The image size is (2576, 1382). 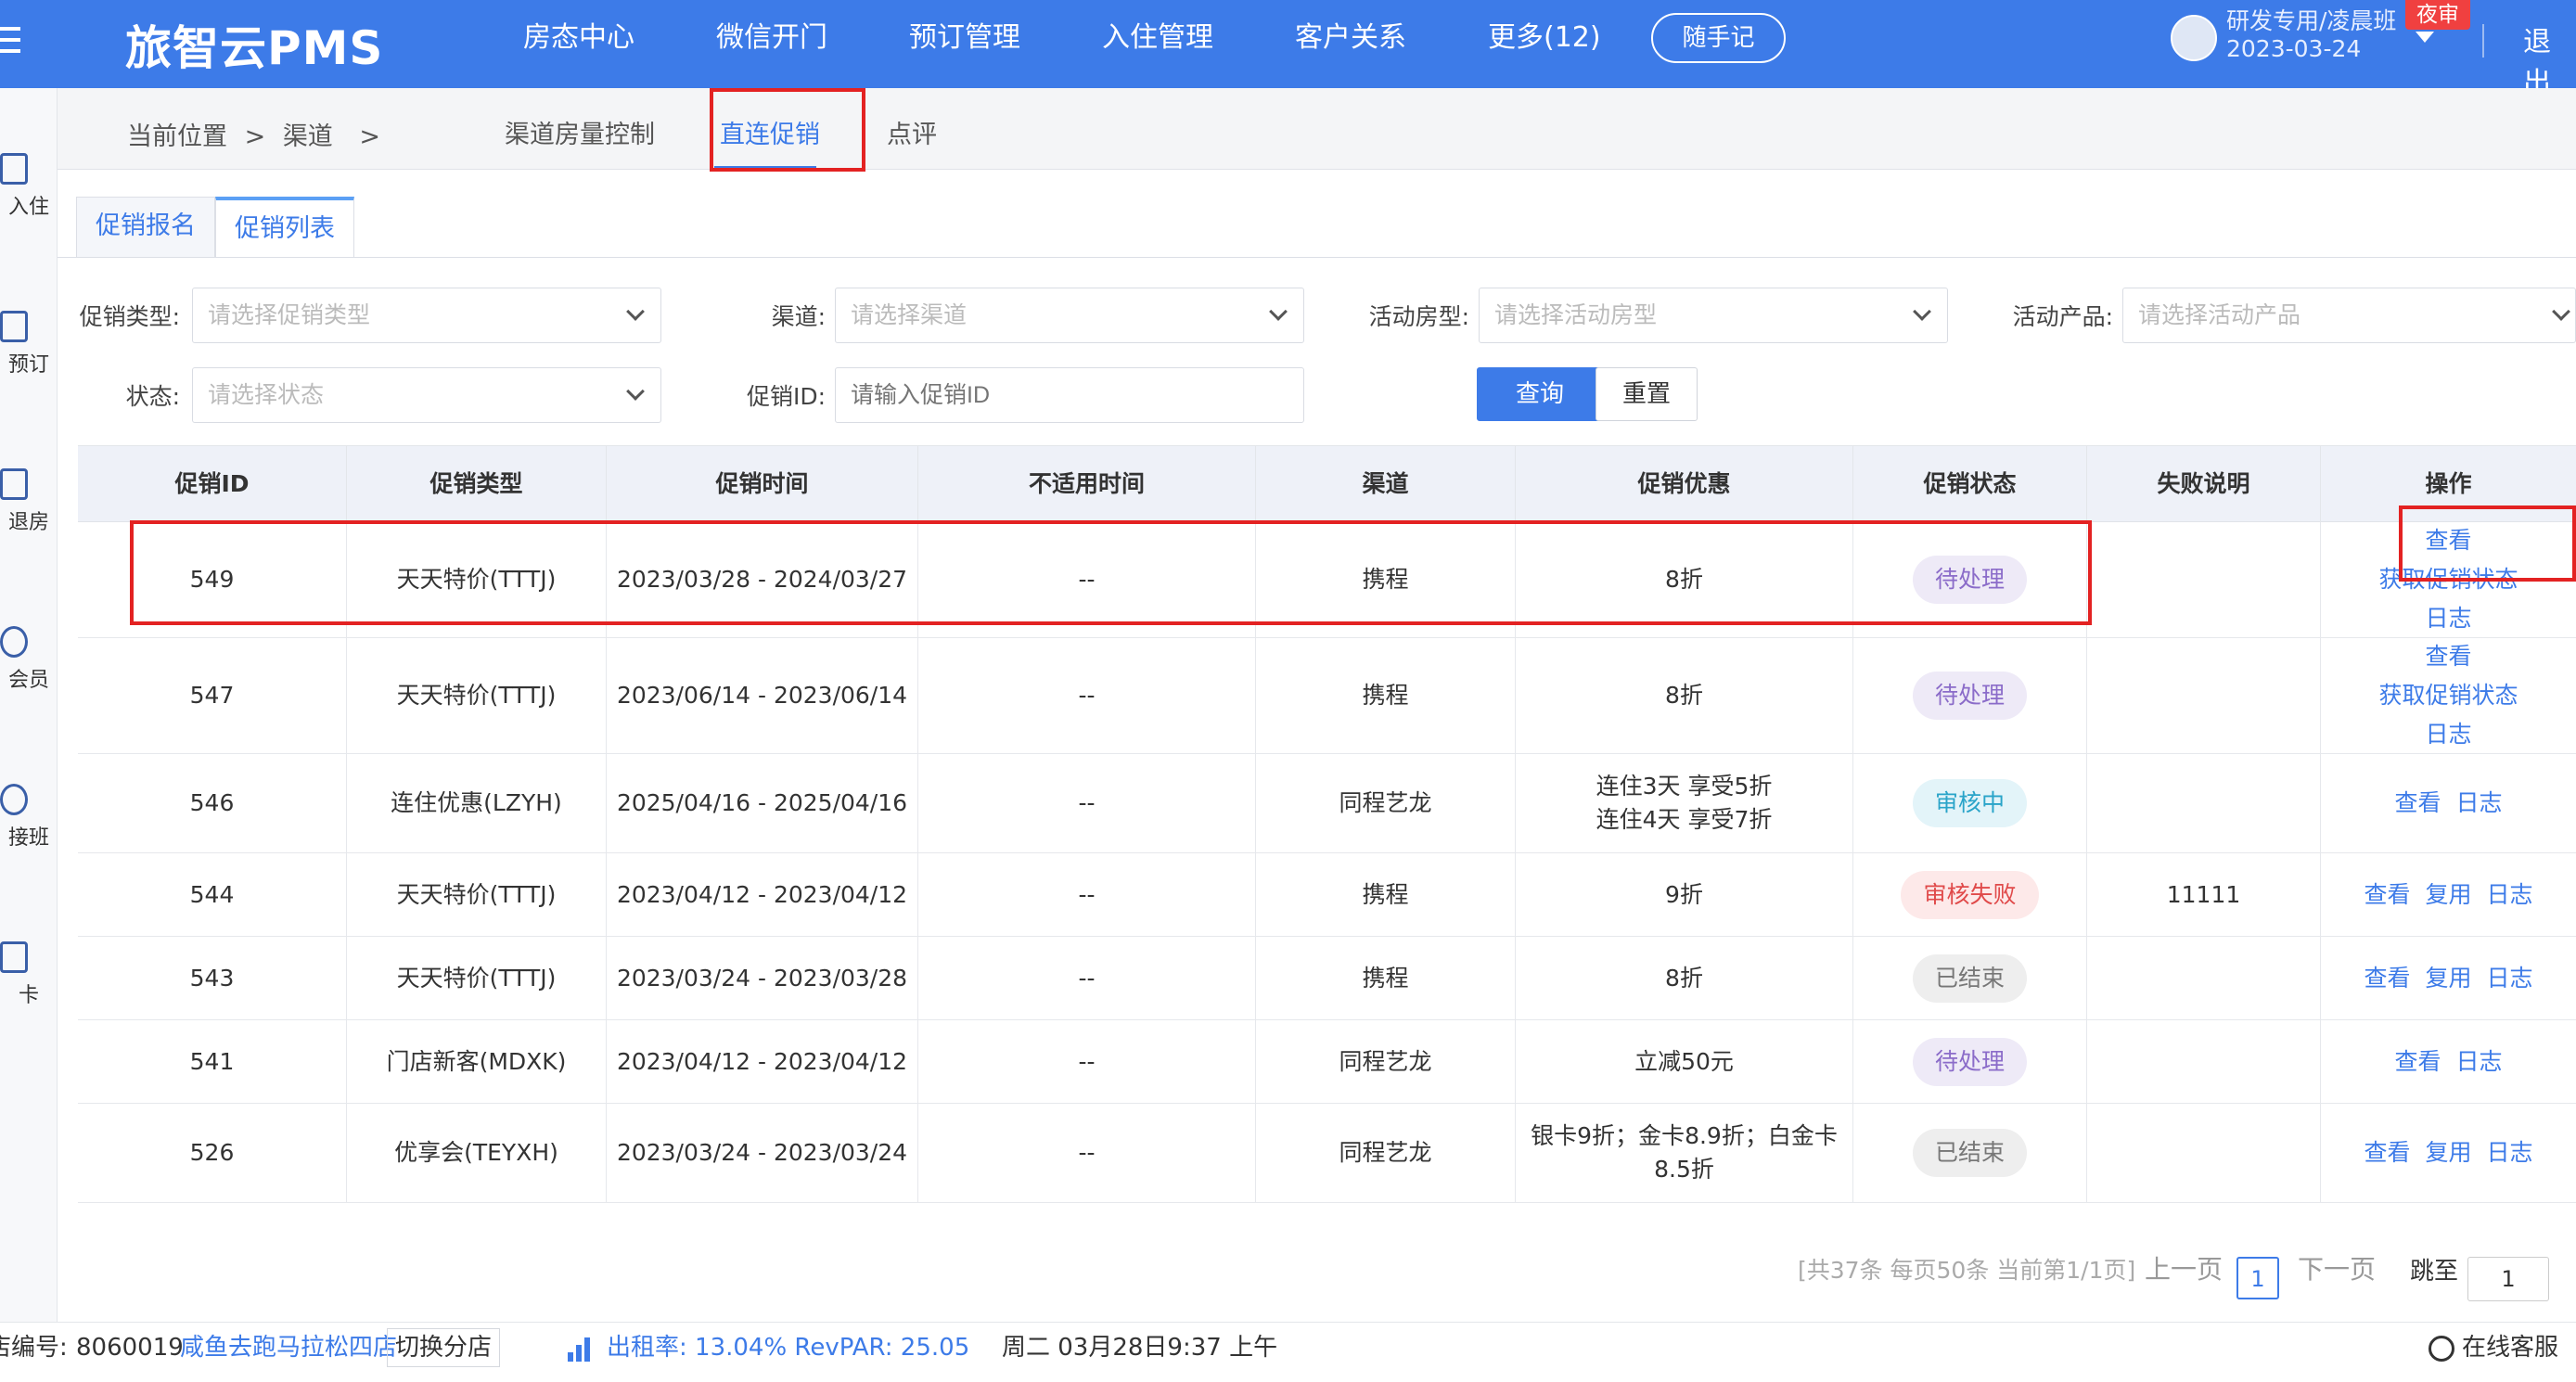 What do you see at coordinates (426, 395) in the screenshot?
I see `status-select: 请选择状态` at bounding box center [426, 395].